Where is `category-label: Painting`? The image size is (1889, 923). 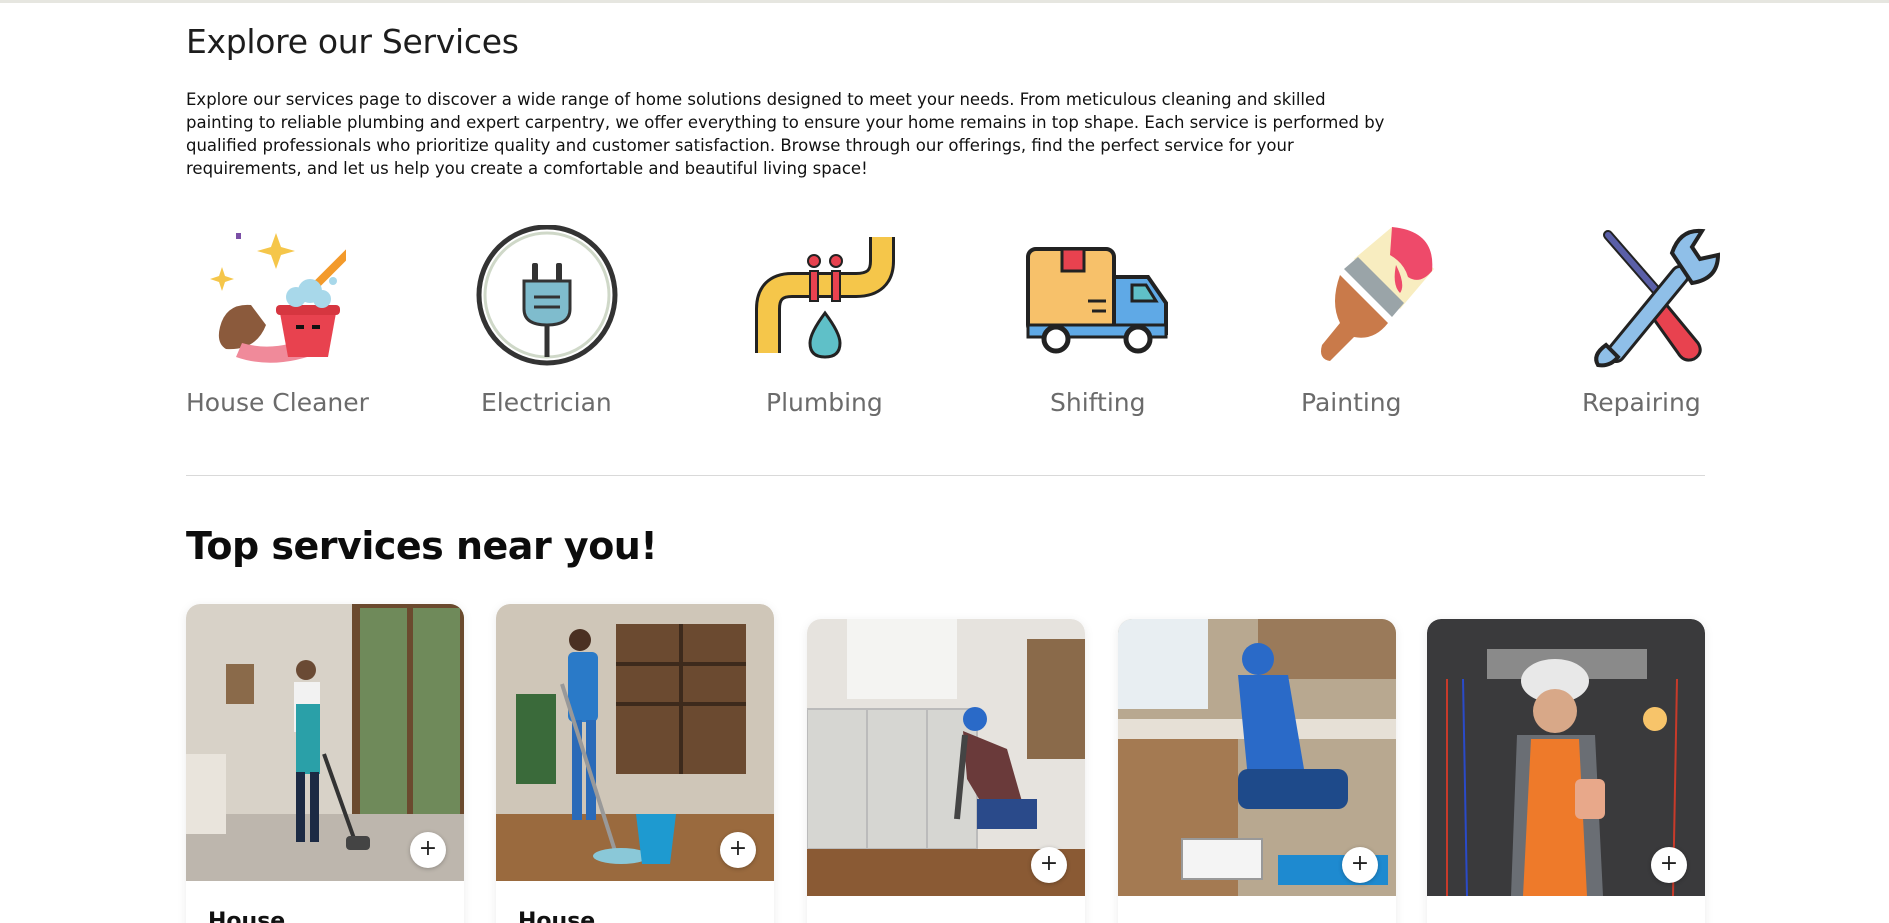
category-label: Painting is located at coordinates (1351, 402).